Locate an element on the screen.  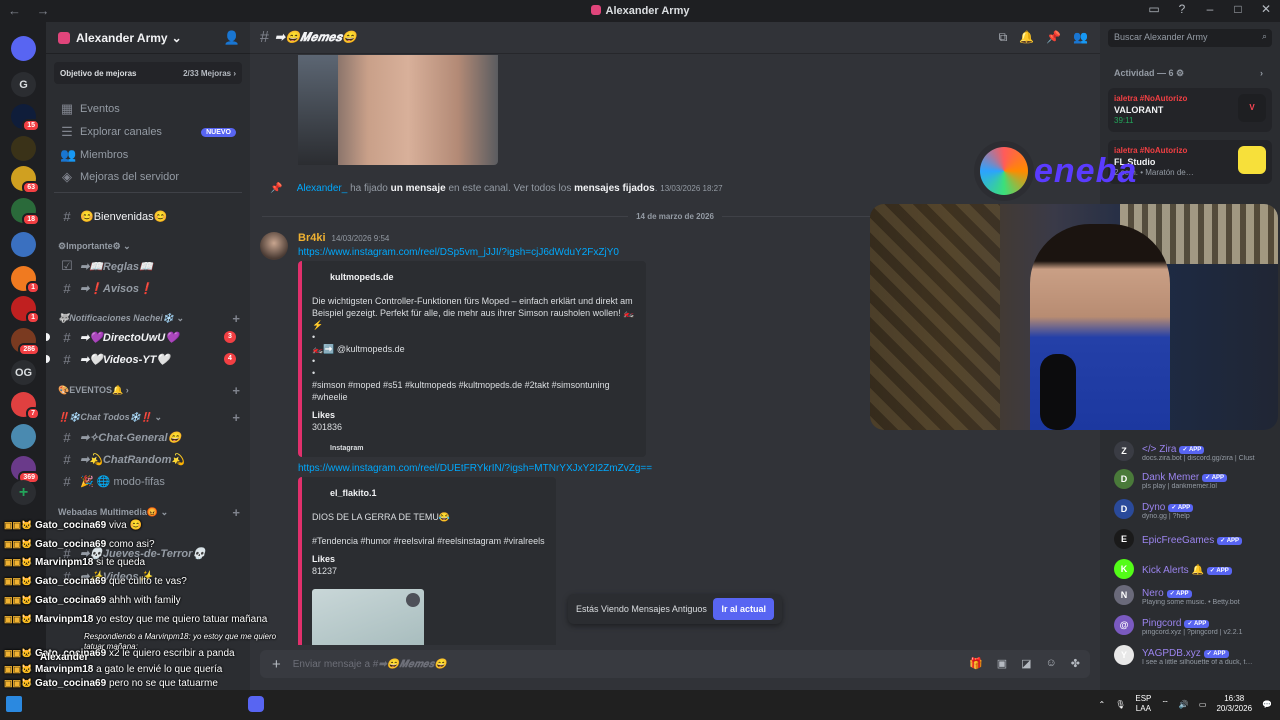
system-user-link: Alexander_ is located at coordinates (322, 188).